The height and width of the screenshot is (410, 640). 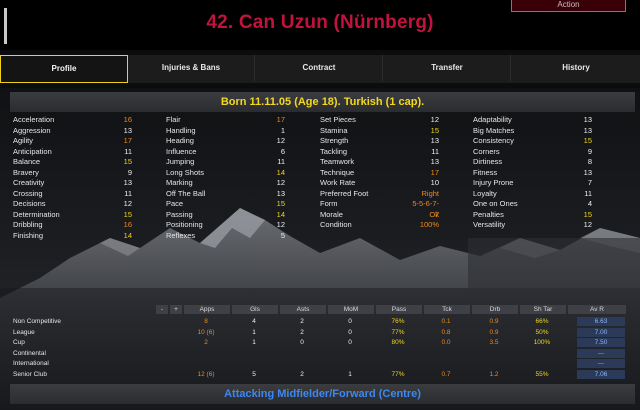 I want to click on stats-row: Cup 2 1 0 0 80% 0.0 3.5 100% 7.50, so click(x=323, y=343).